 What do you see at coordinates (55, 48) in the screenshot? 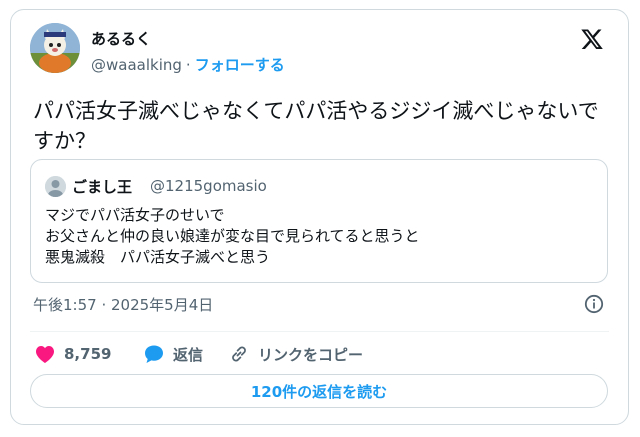
I see `author-avatar` at bounding box center [55, 48].